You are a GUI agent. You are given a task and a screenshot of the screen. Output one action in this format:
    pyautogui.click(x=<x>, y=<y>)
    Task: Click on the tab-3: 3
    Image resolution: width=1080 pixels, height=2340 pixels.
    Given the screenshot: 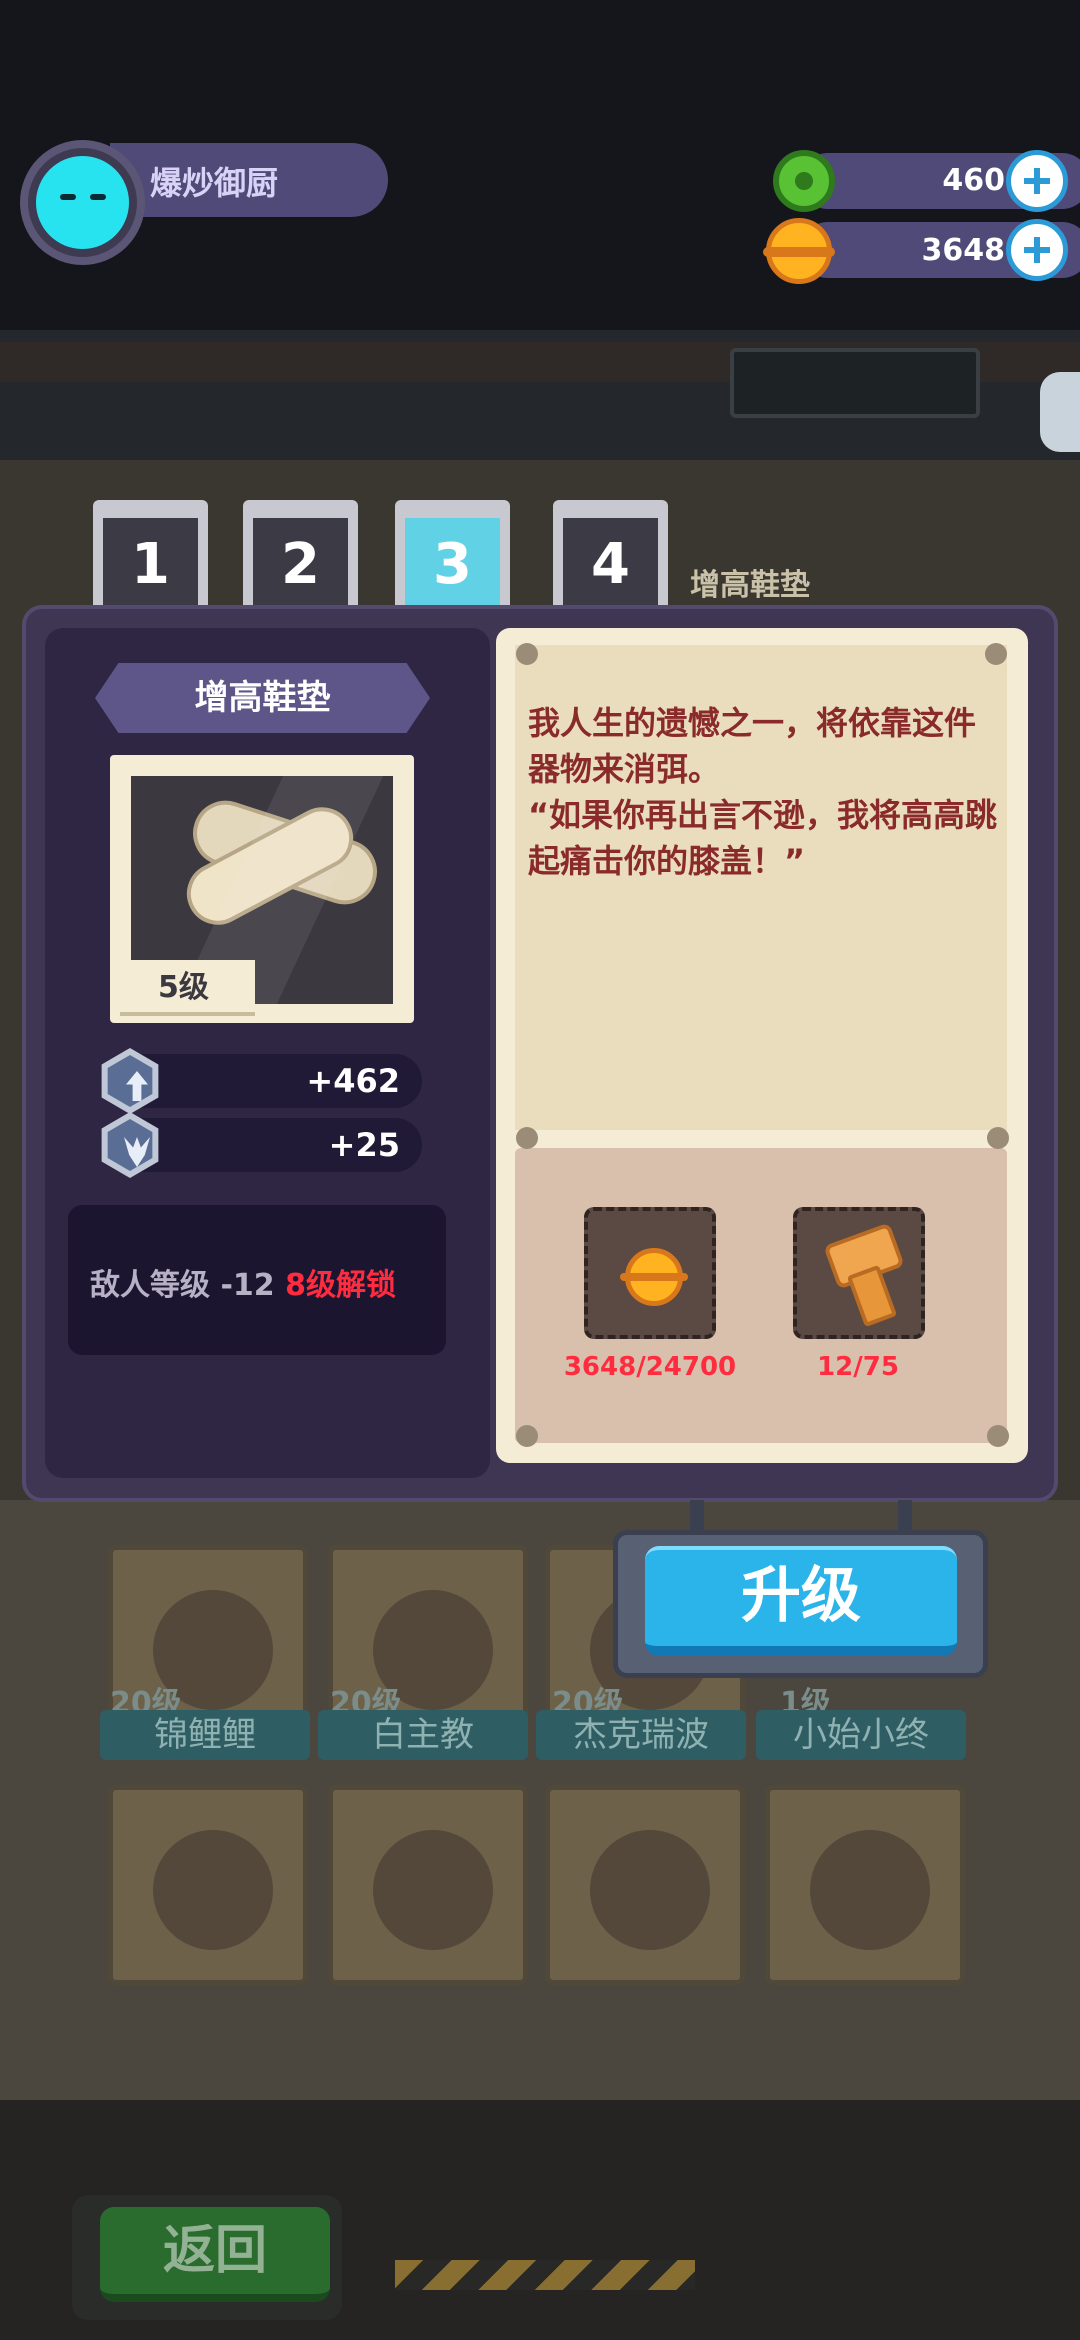 What is the action you would take?
    pyautogui.click(x=452, y=556)
    